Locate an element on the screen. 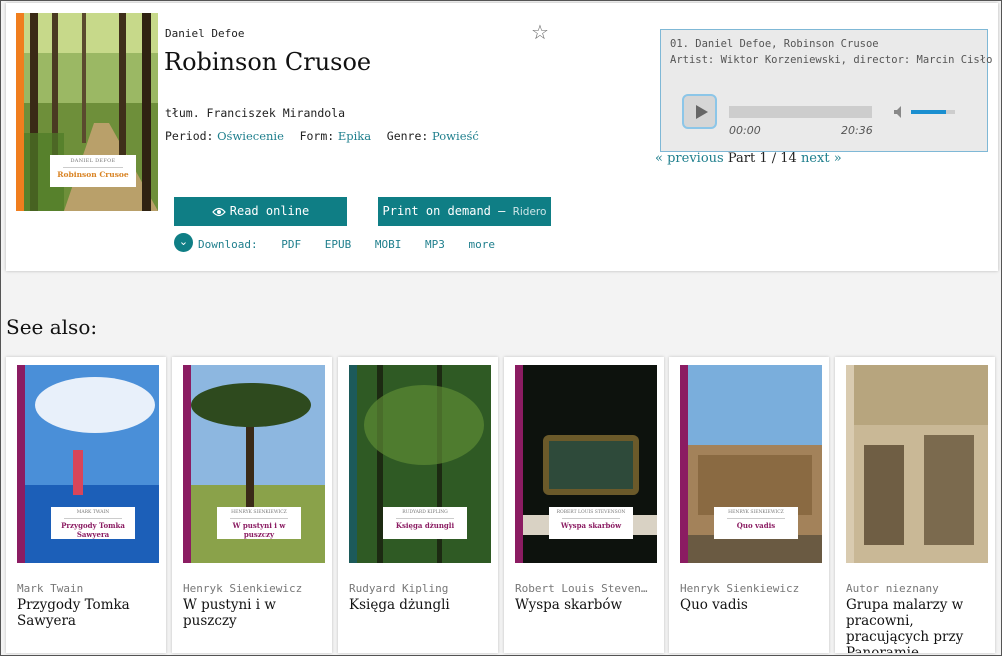 This screenshot has height=656, width=1002. cover-title: Wyspa skarbów is located at coordinates (591, 525).